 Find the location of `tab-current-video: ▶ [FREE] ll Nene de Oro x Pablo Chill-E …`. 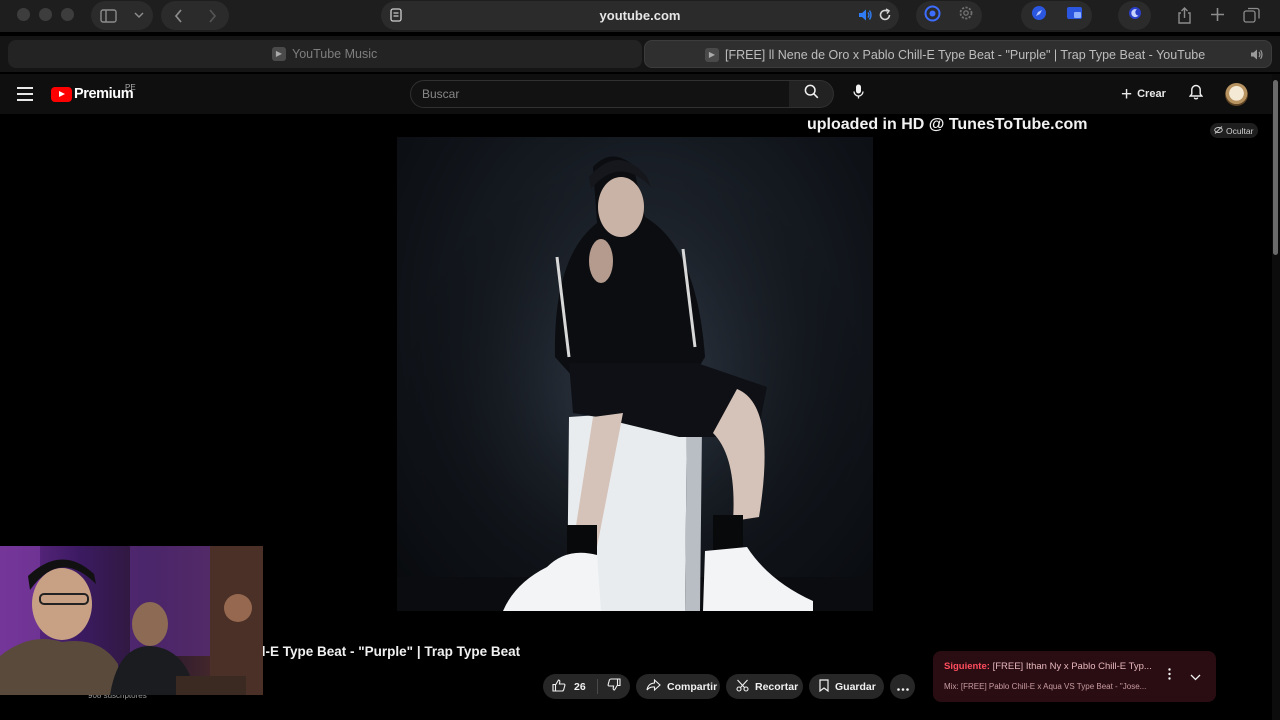

tab-current-video: ▶ [FREE] ll Nene de Oro x Pablo Chill-E … is located at coordinates (958, 54).